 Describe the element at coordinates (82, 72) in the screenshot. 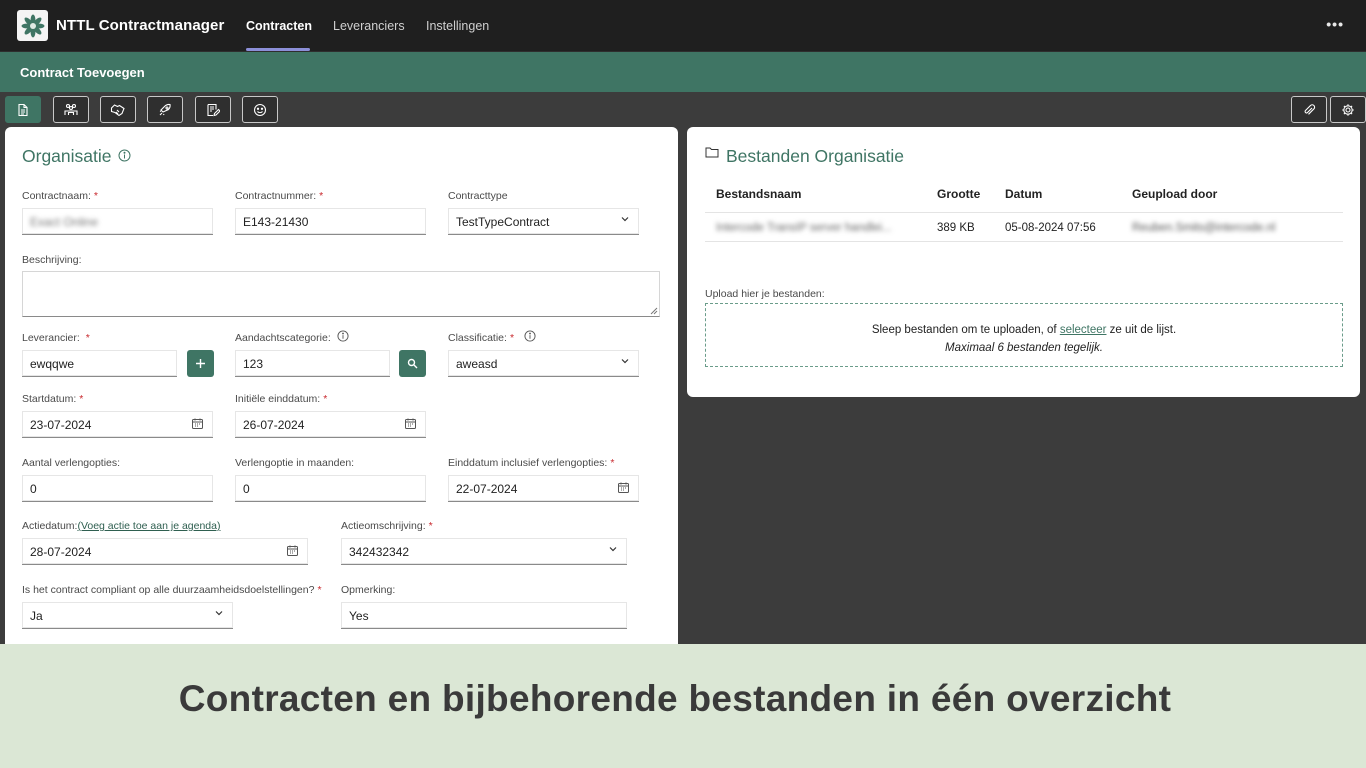

I see `page-title: Contract Toevoegen` at that location.